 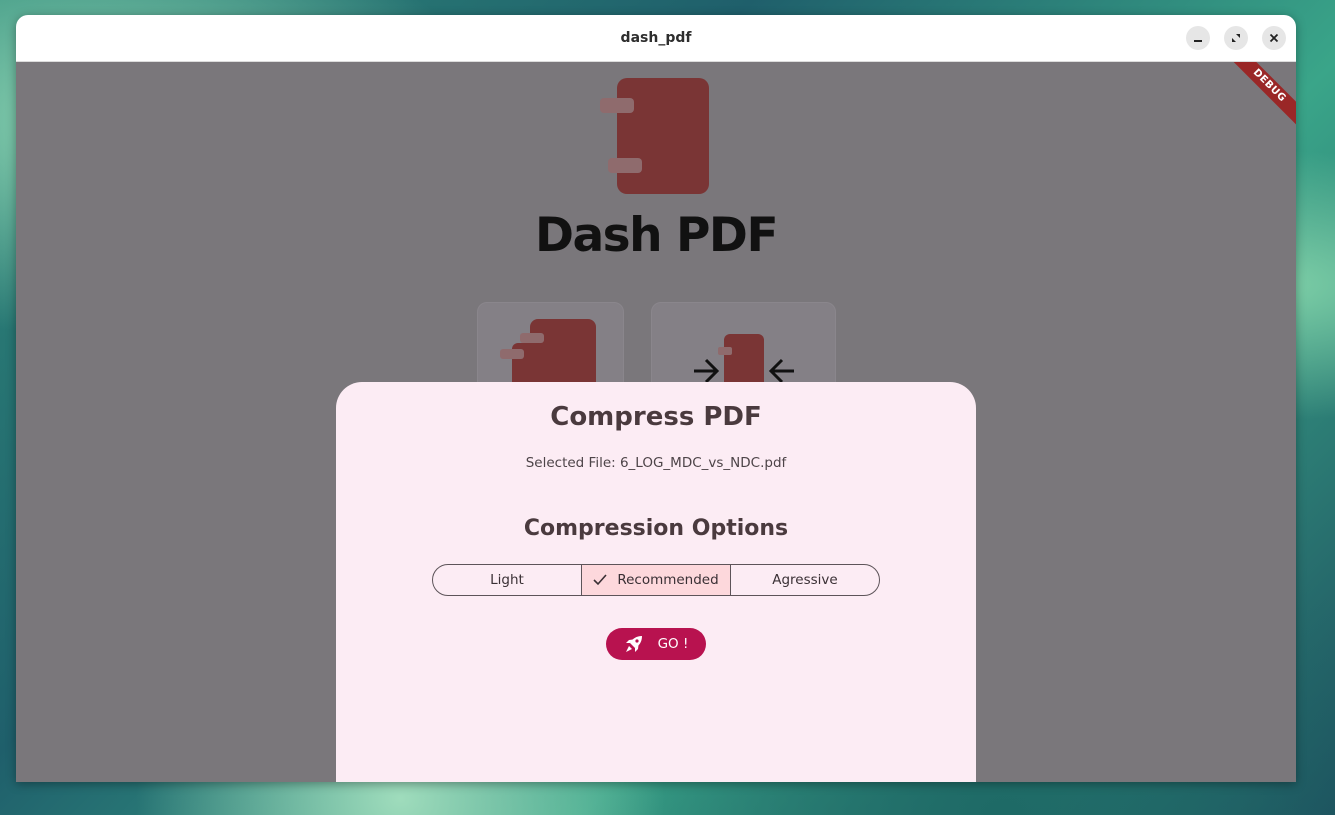 I want to click on compression-options-heading: Compression Options, so click(x=656, y=528).